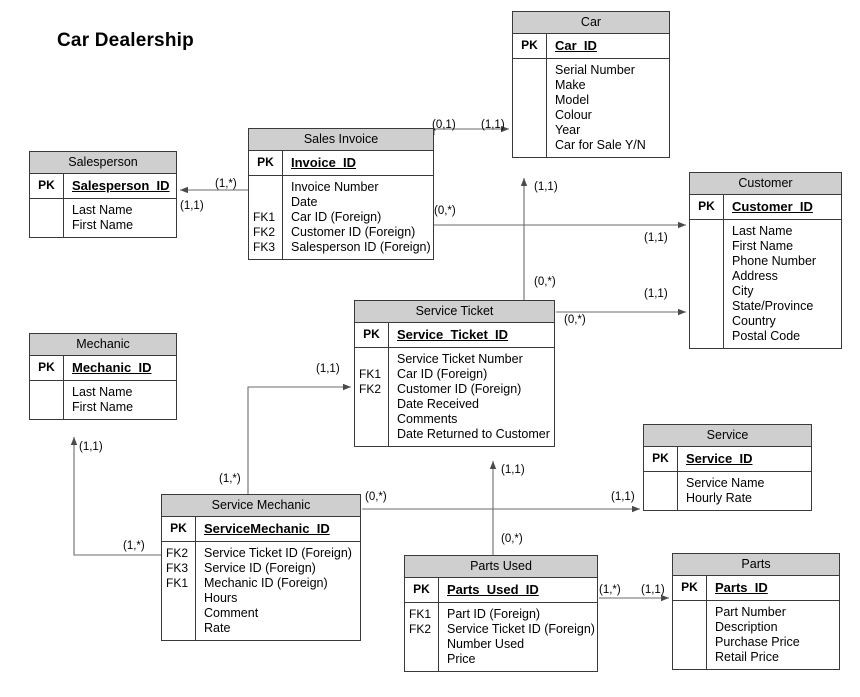  I want to click on cardinality-ticket-car-many: (0,*), so click(545, 282).